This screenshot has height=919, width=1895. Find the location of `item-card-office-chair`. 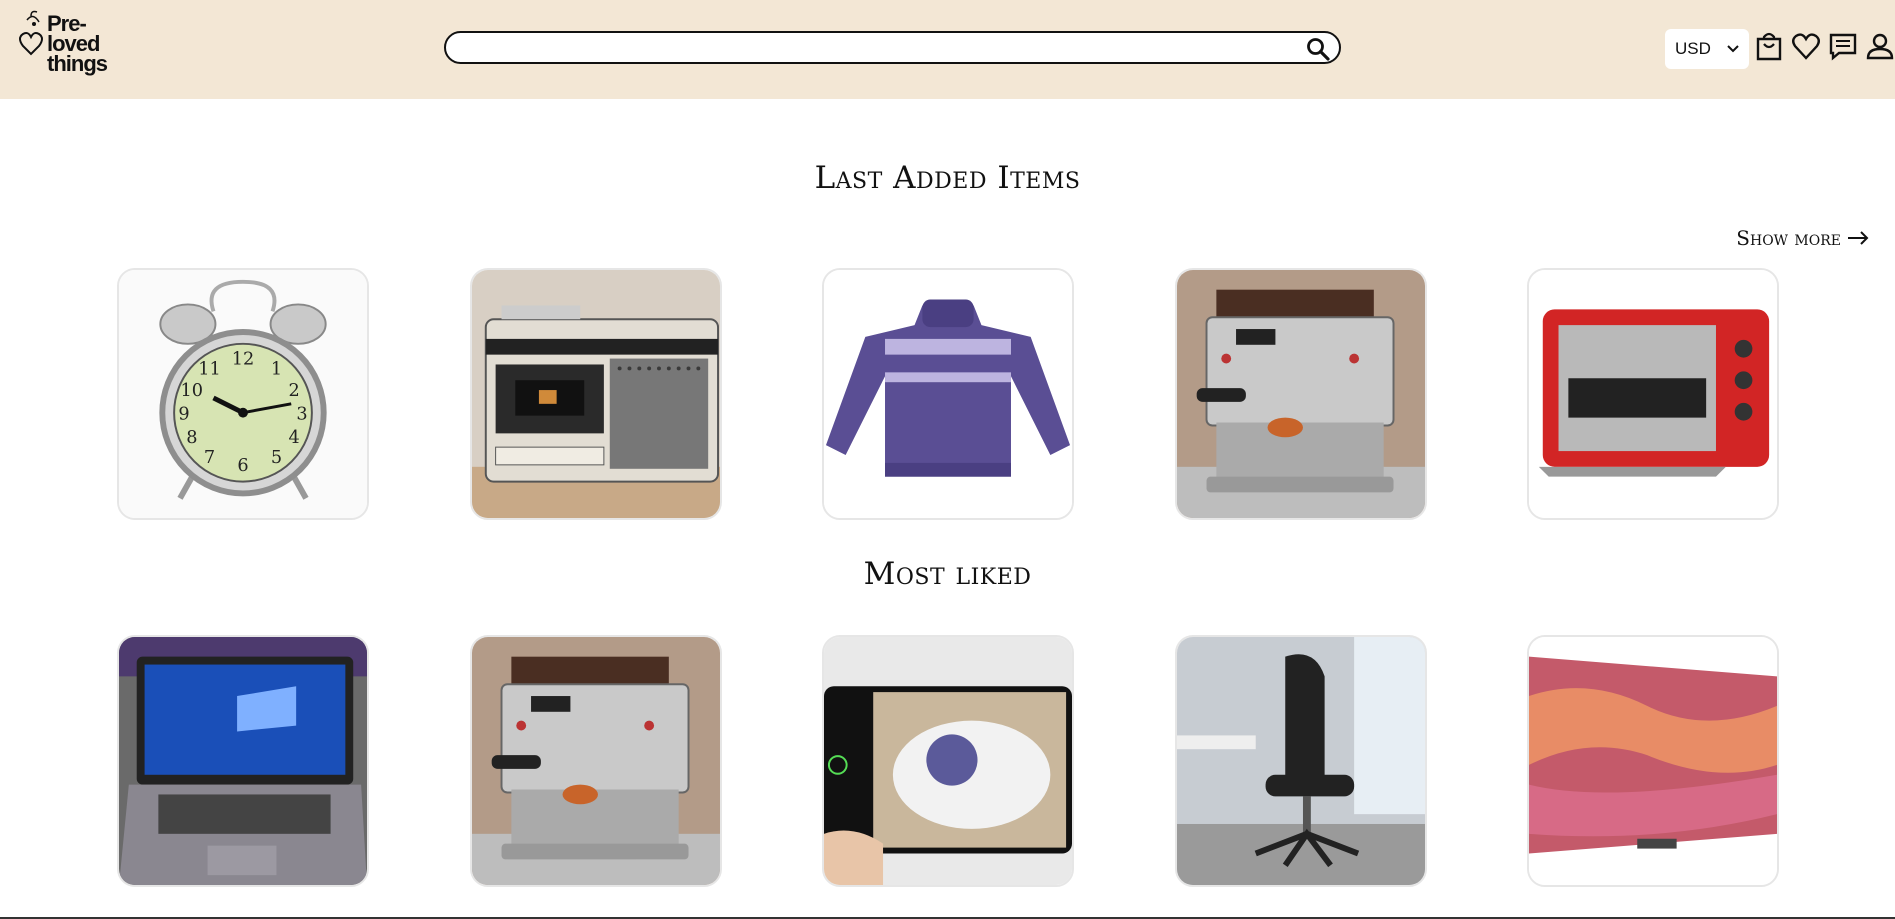

item-card-office-chair is located at coordinates (1301, 761).